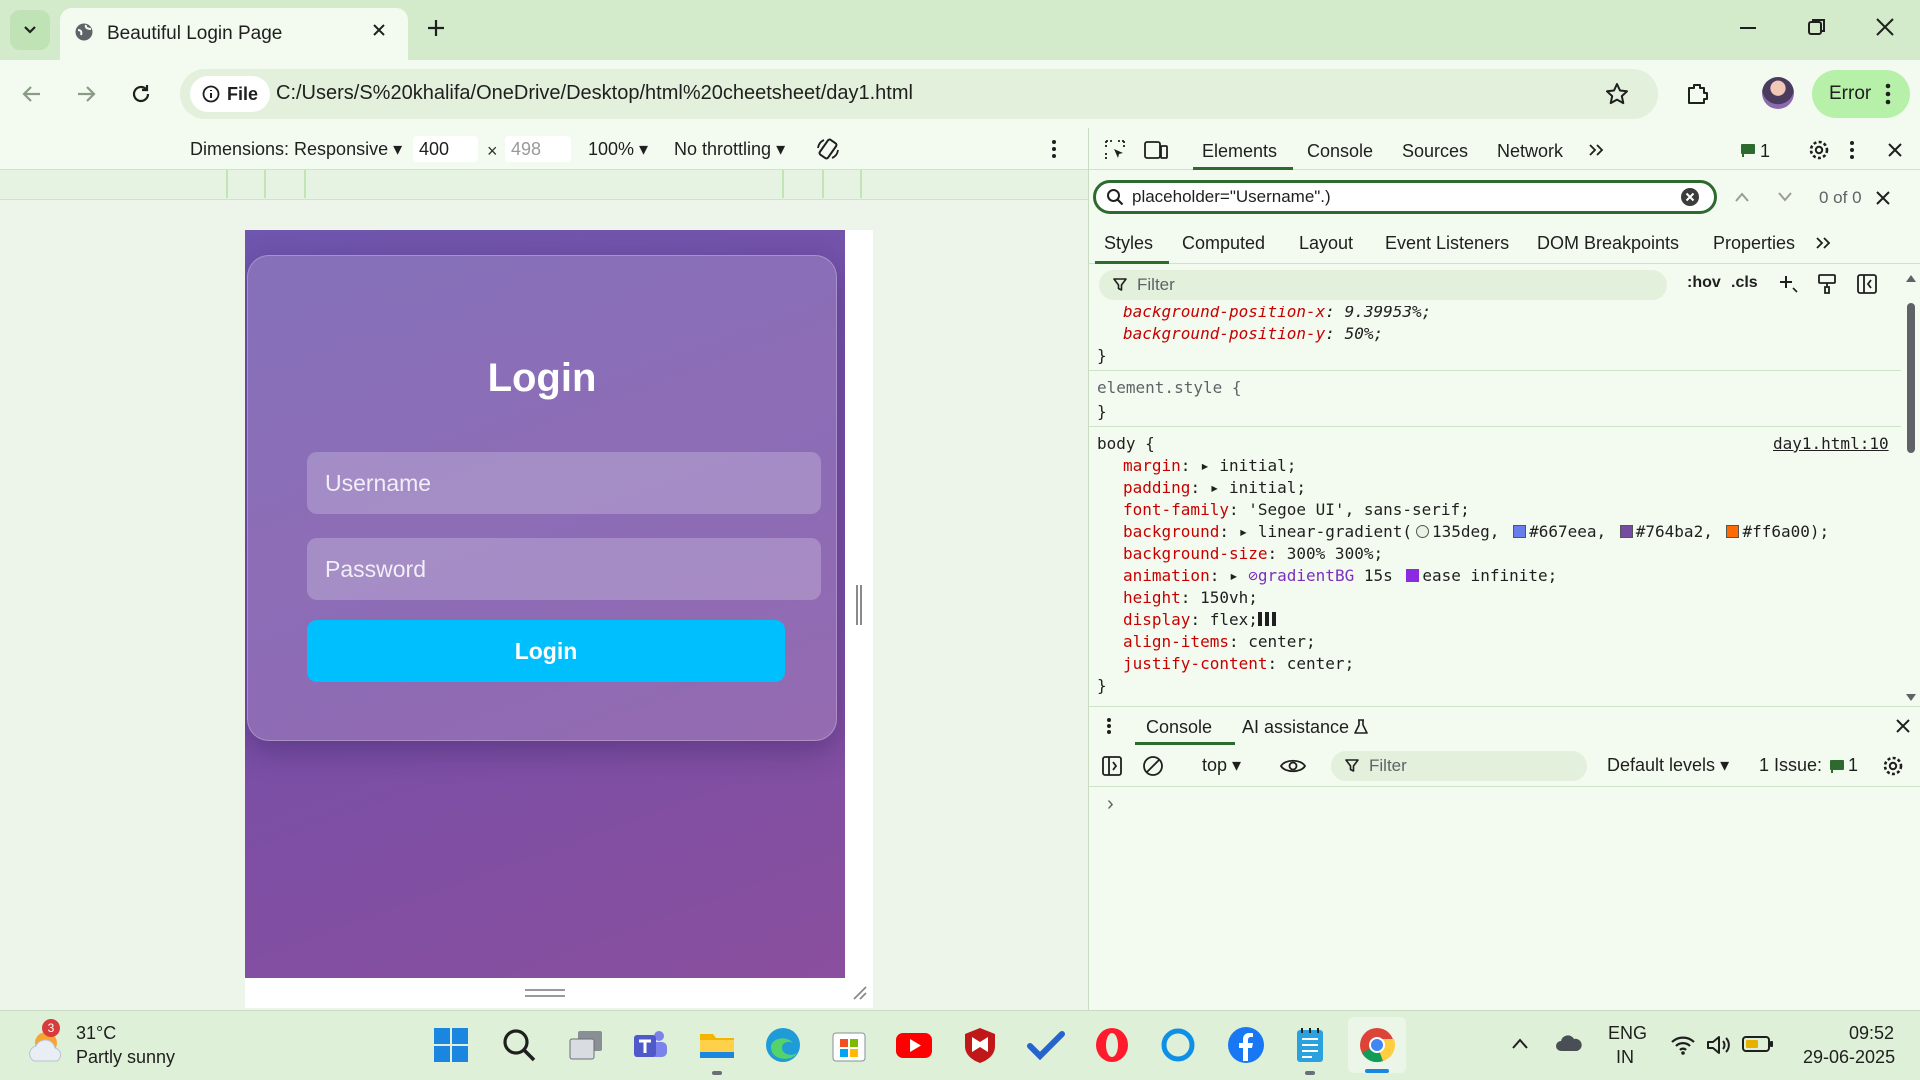 Image resolution: width=1920 pixels, height=1080 pixels. I want to click on tab-network: Network, so click(1530, 151).